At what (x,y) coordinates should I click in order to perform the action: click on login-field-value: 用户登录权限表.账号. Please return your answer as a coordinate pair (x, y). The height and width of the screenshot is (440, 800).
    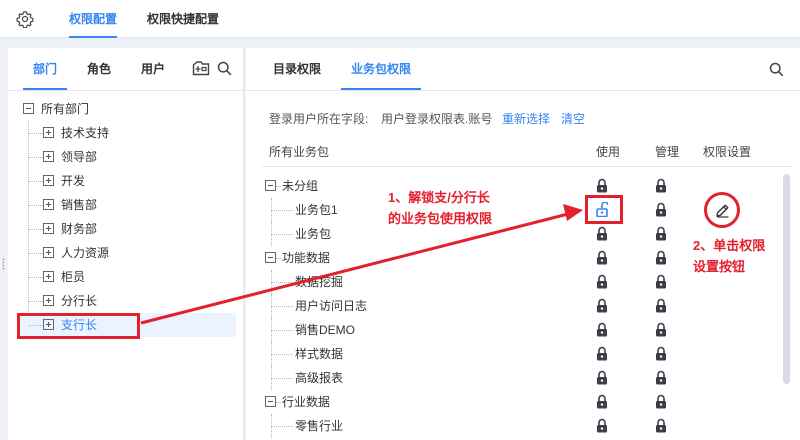
    Looking at the image, I should click on (437, 119).